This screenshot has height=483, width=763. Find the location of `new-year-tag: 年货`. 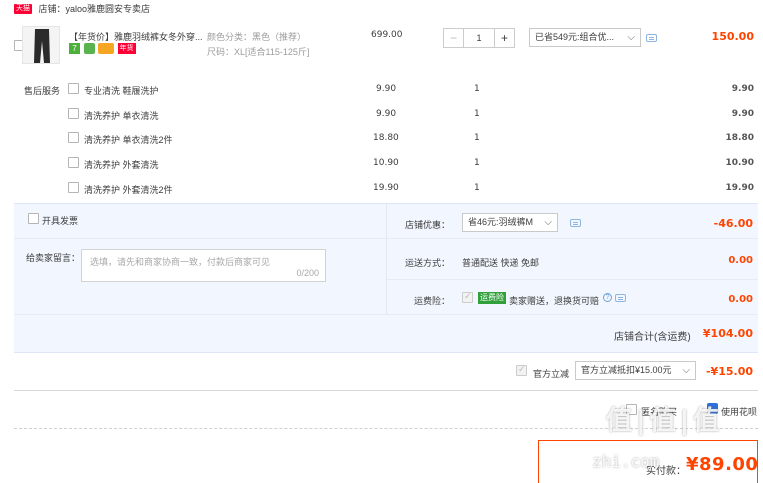

new-year-tag: 年货 is located at coordinates (126, 48).